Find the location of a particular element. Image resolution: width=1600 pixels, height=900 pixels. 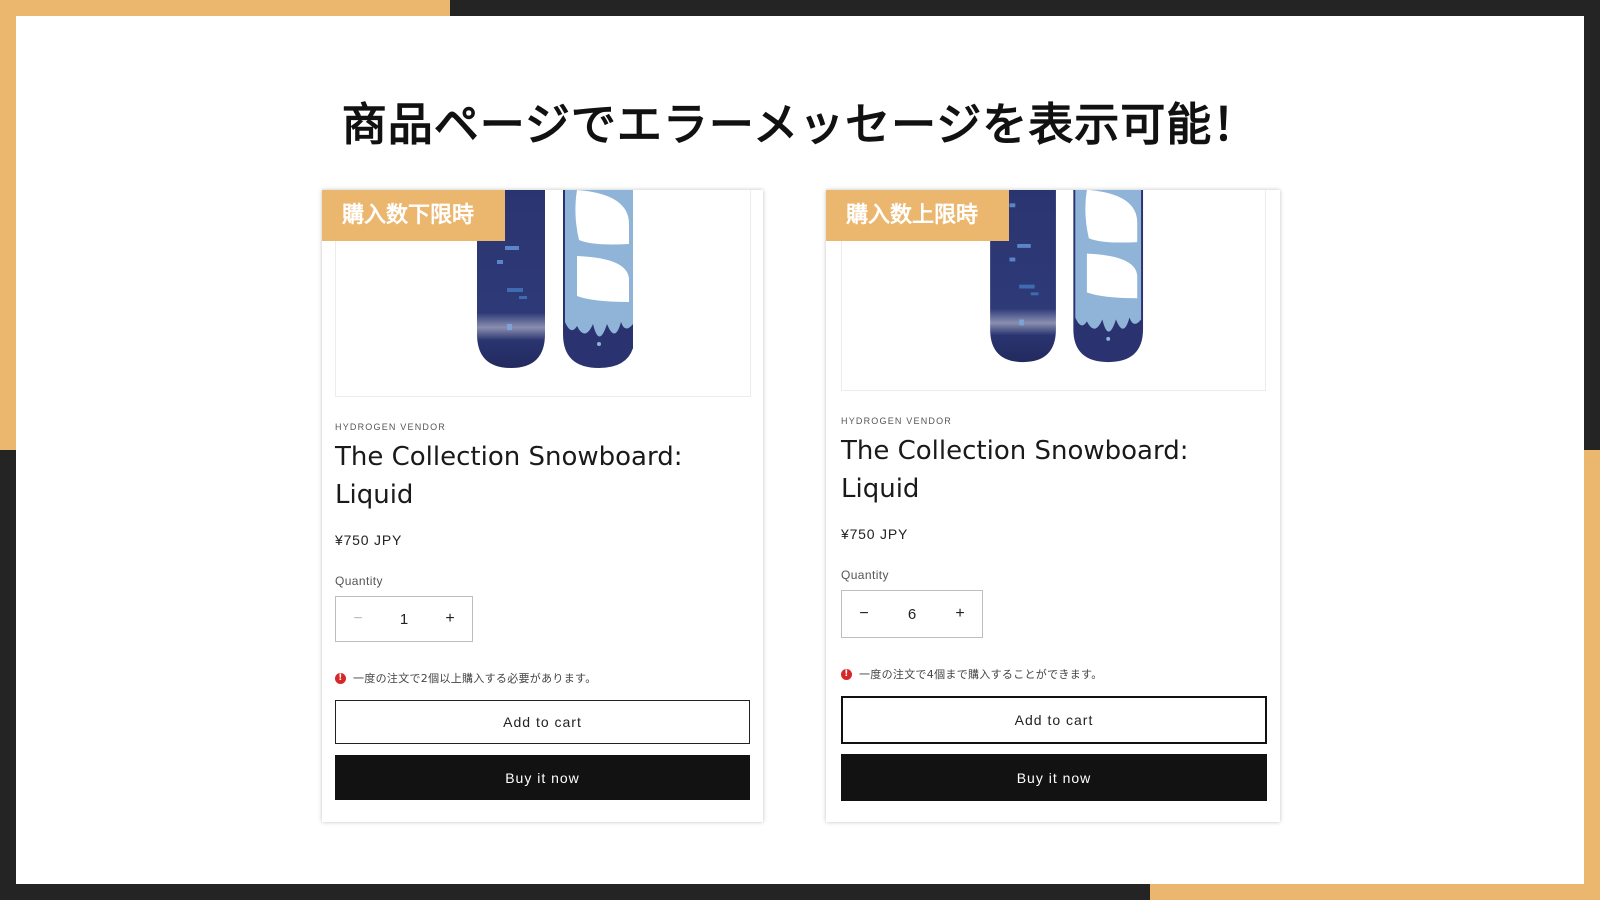

ribbon-label: 購入数上限時 is located at coordinates (917, 215).